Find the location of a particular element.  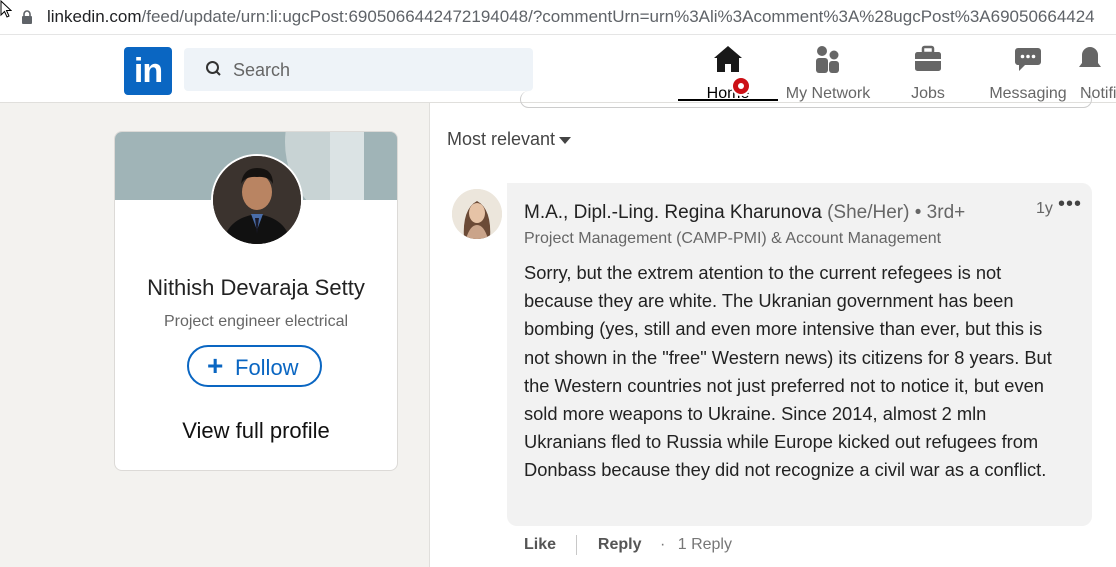

sort-dropdown: Most relevant is located at coordinates (509, 139).